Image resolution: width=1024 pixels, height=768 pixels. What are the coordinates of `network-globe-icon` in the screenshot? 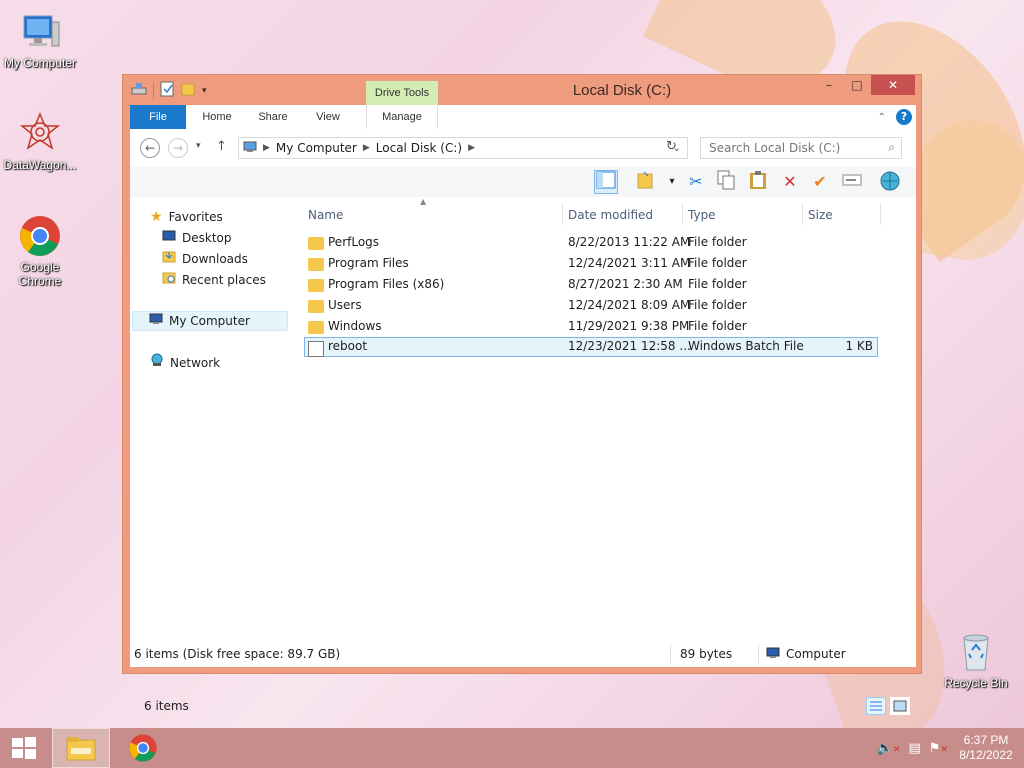 It's located at (890, 182).